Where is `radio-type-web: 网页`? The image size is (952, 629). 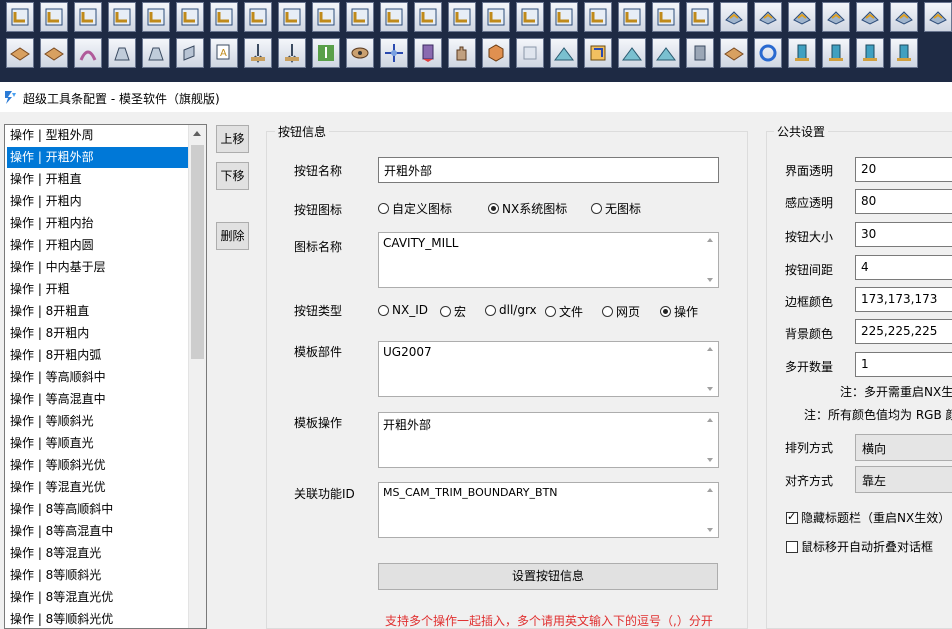
radio-type-web: 网页 is located at coordinates (621, 311).